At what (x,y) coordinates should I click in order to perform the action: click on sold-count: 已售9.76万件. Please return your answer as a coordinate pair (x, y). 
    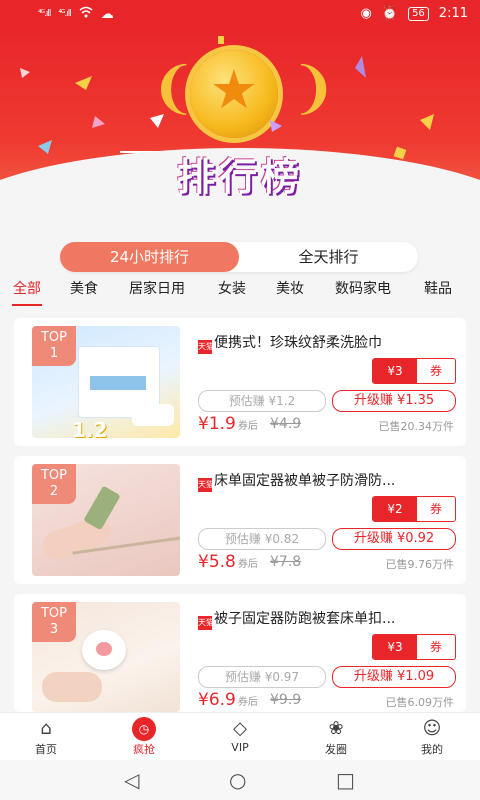
    Looking at the image, I should click on (420, 564).